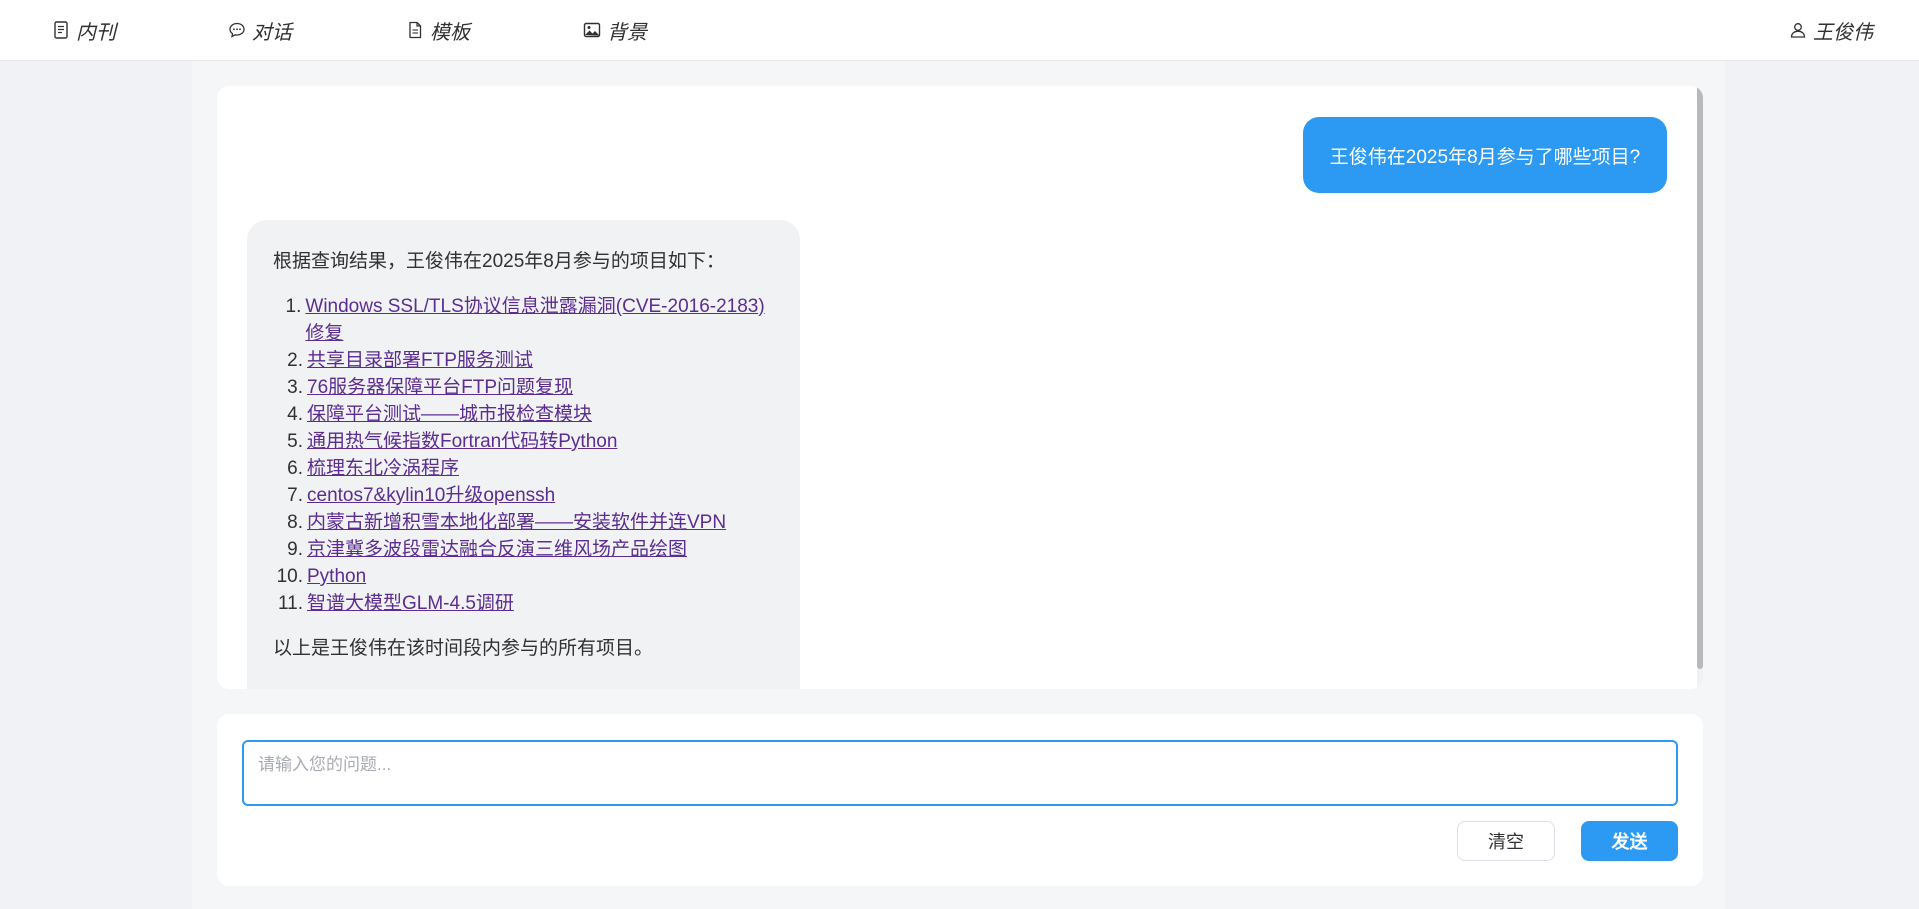  Describe the element at coordinates (295, 495) in the screenshot. I see `list-number: 7.` at that location.